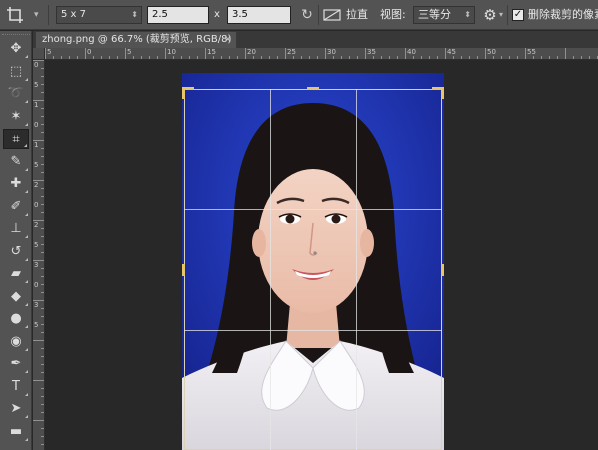 The width and height of the screenshot is (598, 450). I want to click on magic-wand-tool-icon: ✶, so click(16, 117).